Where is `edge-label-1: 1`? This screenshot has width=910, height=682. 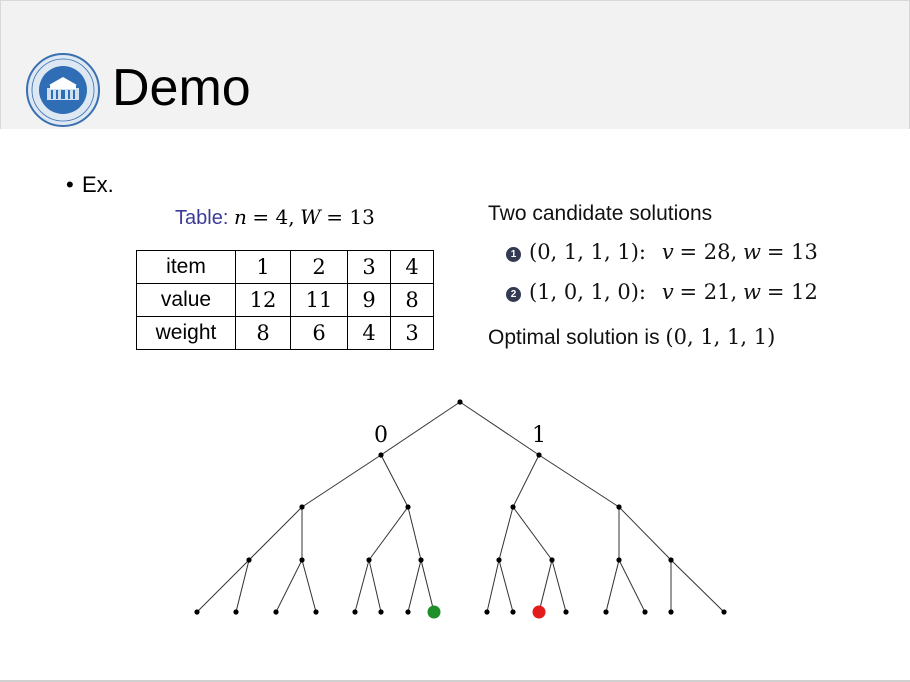 edge-label-1: 1 is located at coordinates (539, 435).